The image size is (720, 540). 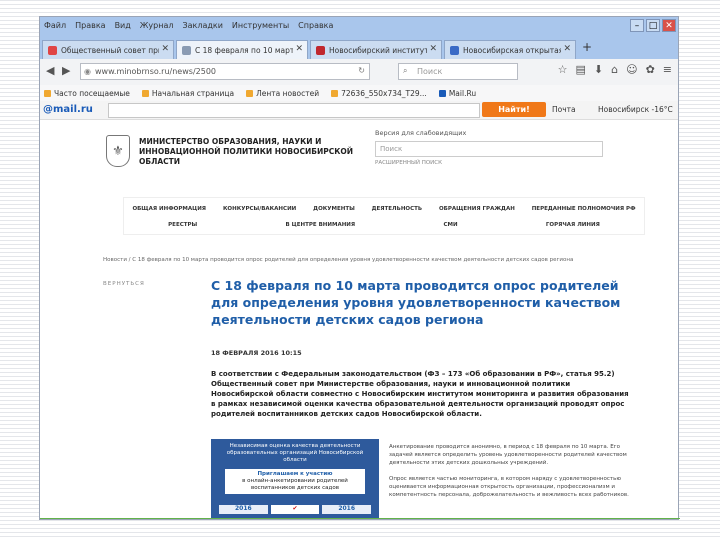 What do you see at coordinates (334, 209) in the screenshot?
I see `nav-documents: ДОКУМЕНТЫ` at bounding box center [334, 209].